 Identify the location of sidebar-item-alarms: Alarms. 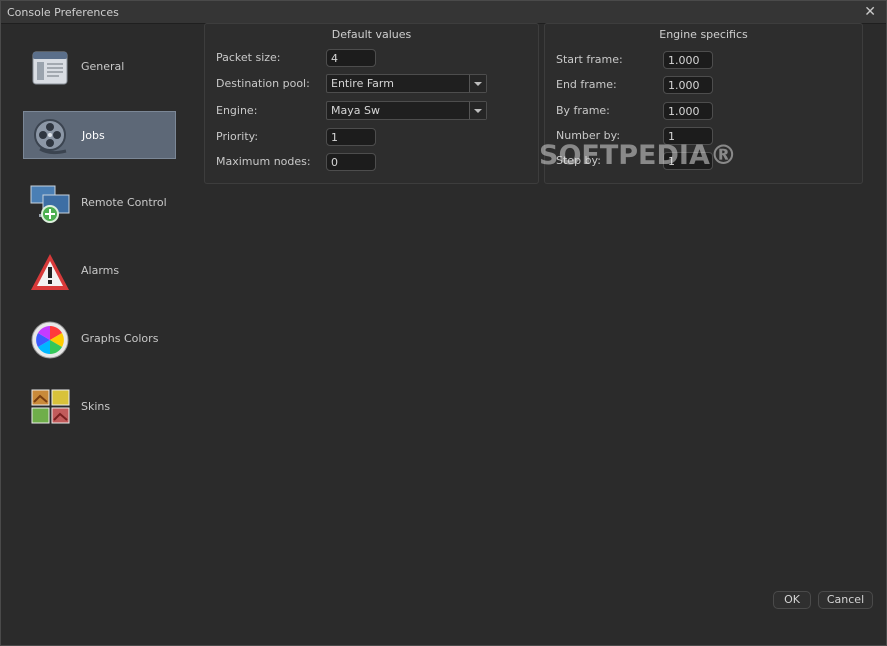
(101, 271).